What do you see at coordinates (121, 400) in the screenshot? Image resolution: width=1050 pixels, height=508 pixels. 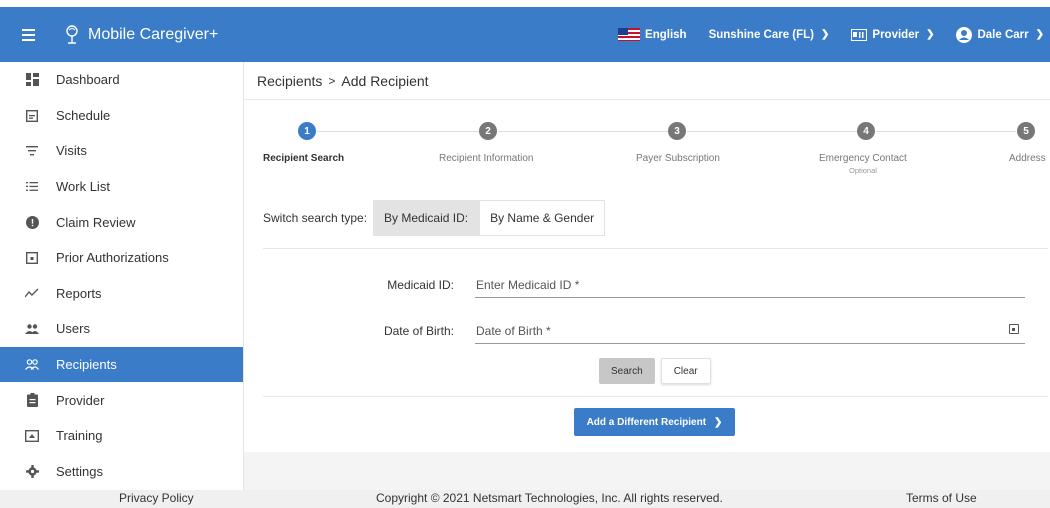 I see `sidebar-item-provider: Provider` at bounding box center [121, 400].